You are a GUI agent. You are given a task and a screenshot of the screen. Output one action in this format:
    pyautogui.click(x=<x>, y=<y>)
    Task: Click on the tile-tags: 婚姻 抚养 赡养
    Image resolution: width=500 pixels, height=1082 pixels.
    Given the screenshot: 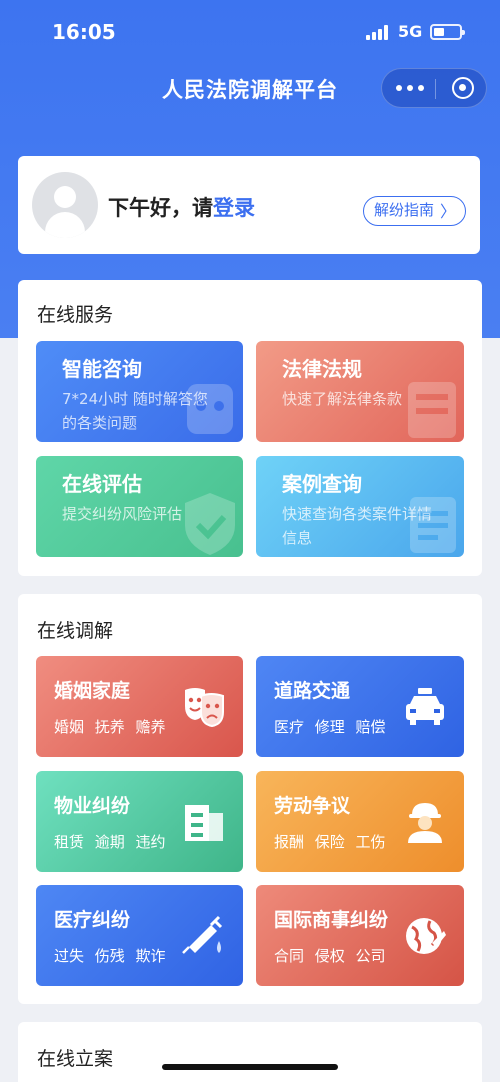 What is the action you would take?
    pyautogui.click(x=110, y=727)
    